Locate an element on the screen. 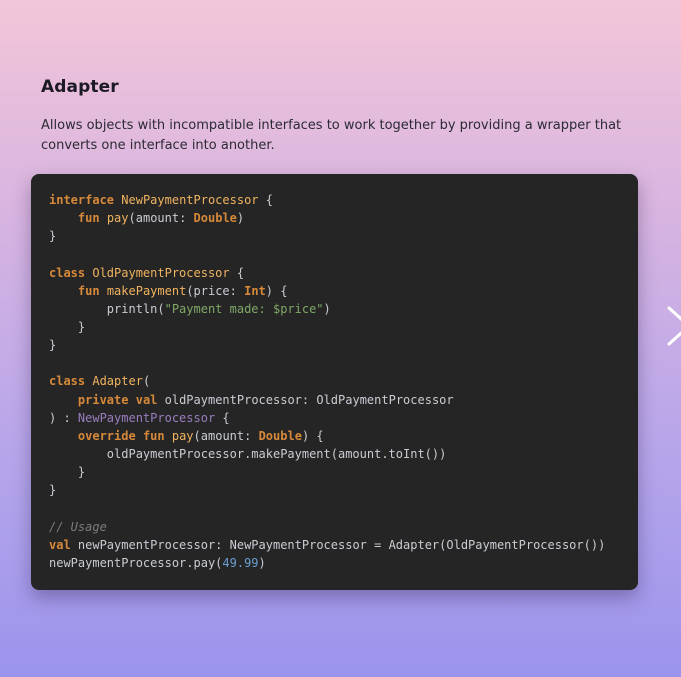  code-token: newPaymentProcessor.pay( is located at coordinates (136, 562).